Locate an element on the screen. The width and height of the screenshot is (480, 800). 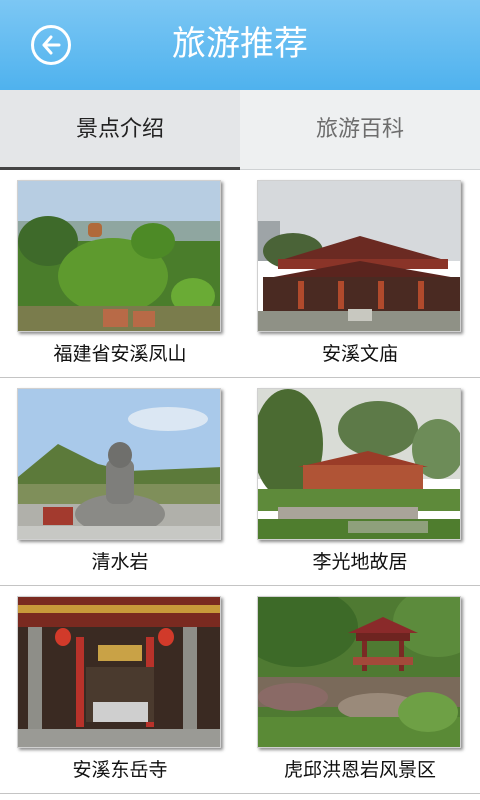
attraction-card: 虎邱洪恩岩风景区 is located at coordinates (360, 690).